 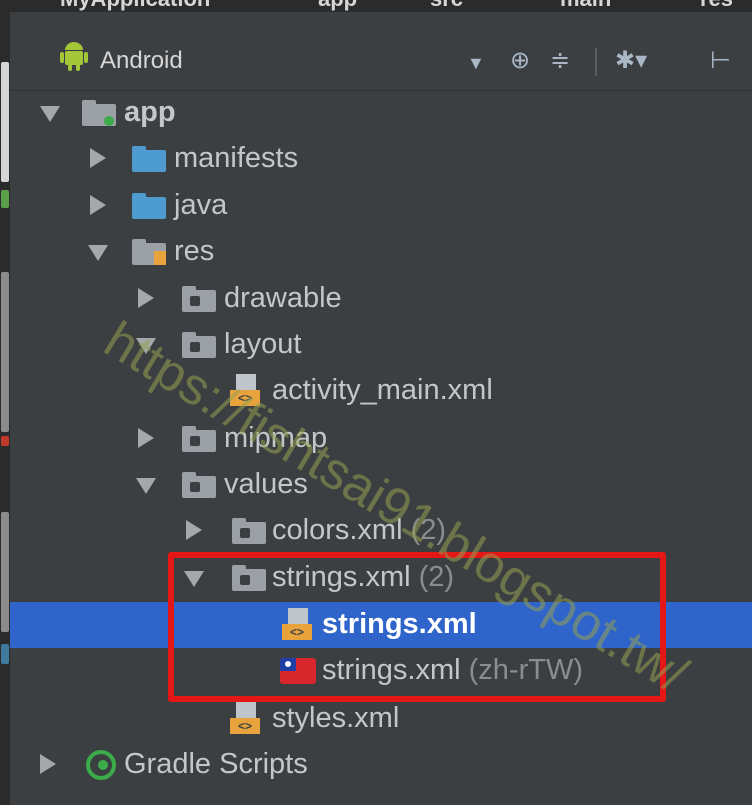 I want to click on project-view-toolbar: Android ▼ ⊕ ≑ ✱▾ ⊢, so click(x=381, y=51).